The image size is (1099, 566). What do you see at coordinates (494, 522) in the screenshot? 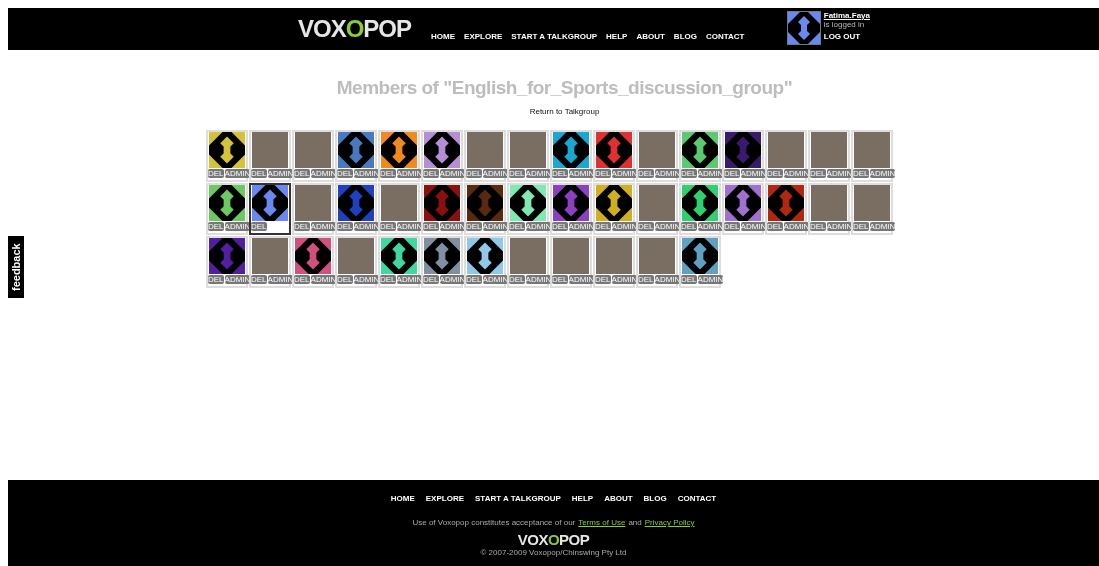
I see `footer-notice: Use of Voxopop constitutes acceptance of our` at bounding box center [494, 522].